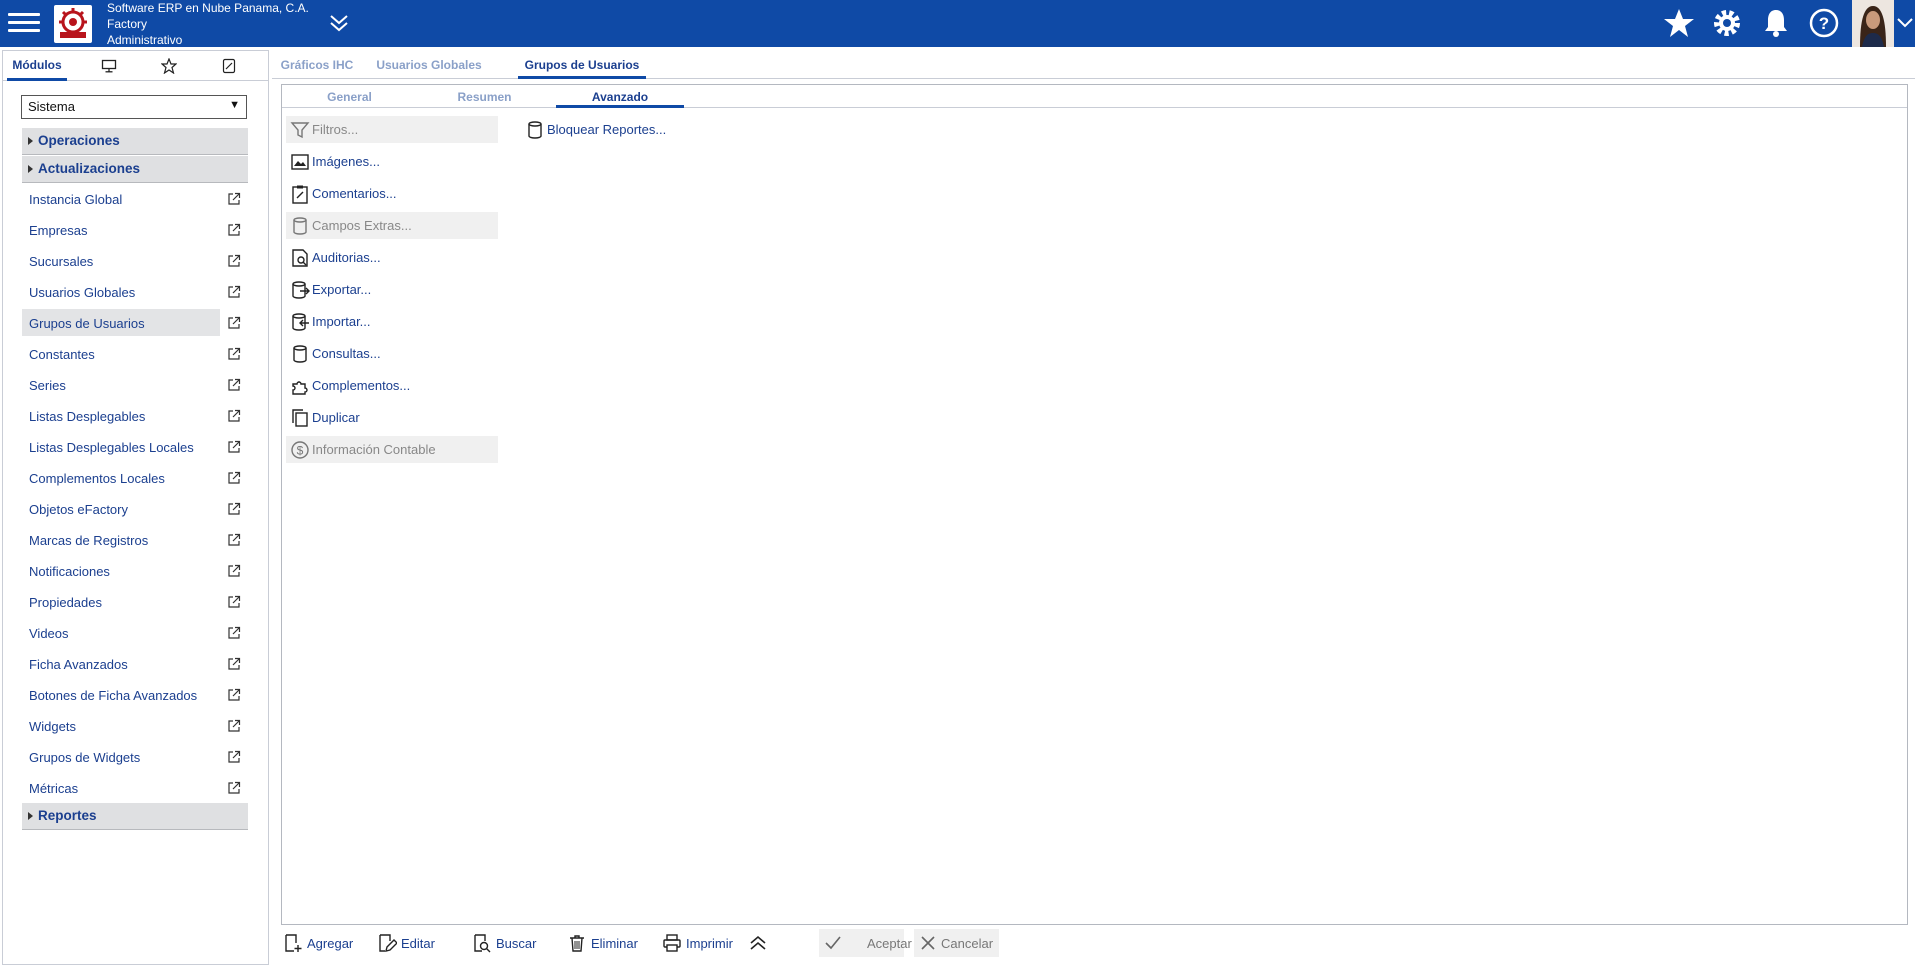  Describe the element at coordinates (672, 943) in the screenshot. I see `printer-icon` at that location.